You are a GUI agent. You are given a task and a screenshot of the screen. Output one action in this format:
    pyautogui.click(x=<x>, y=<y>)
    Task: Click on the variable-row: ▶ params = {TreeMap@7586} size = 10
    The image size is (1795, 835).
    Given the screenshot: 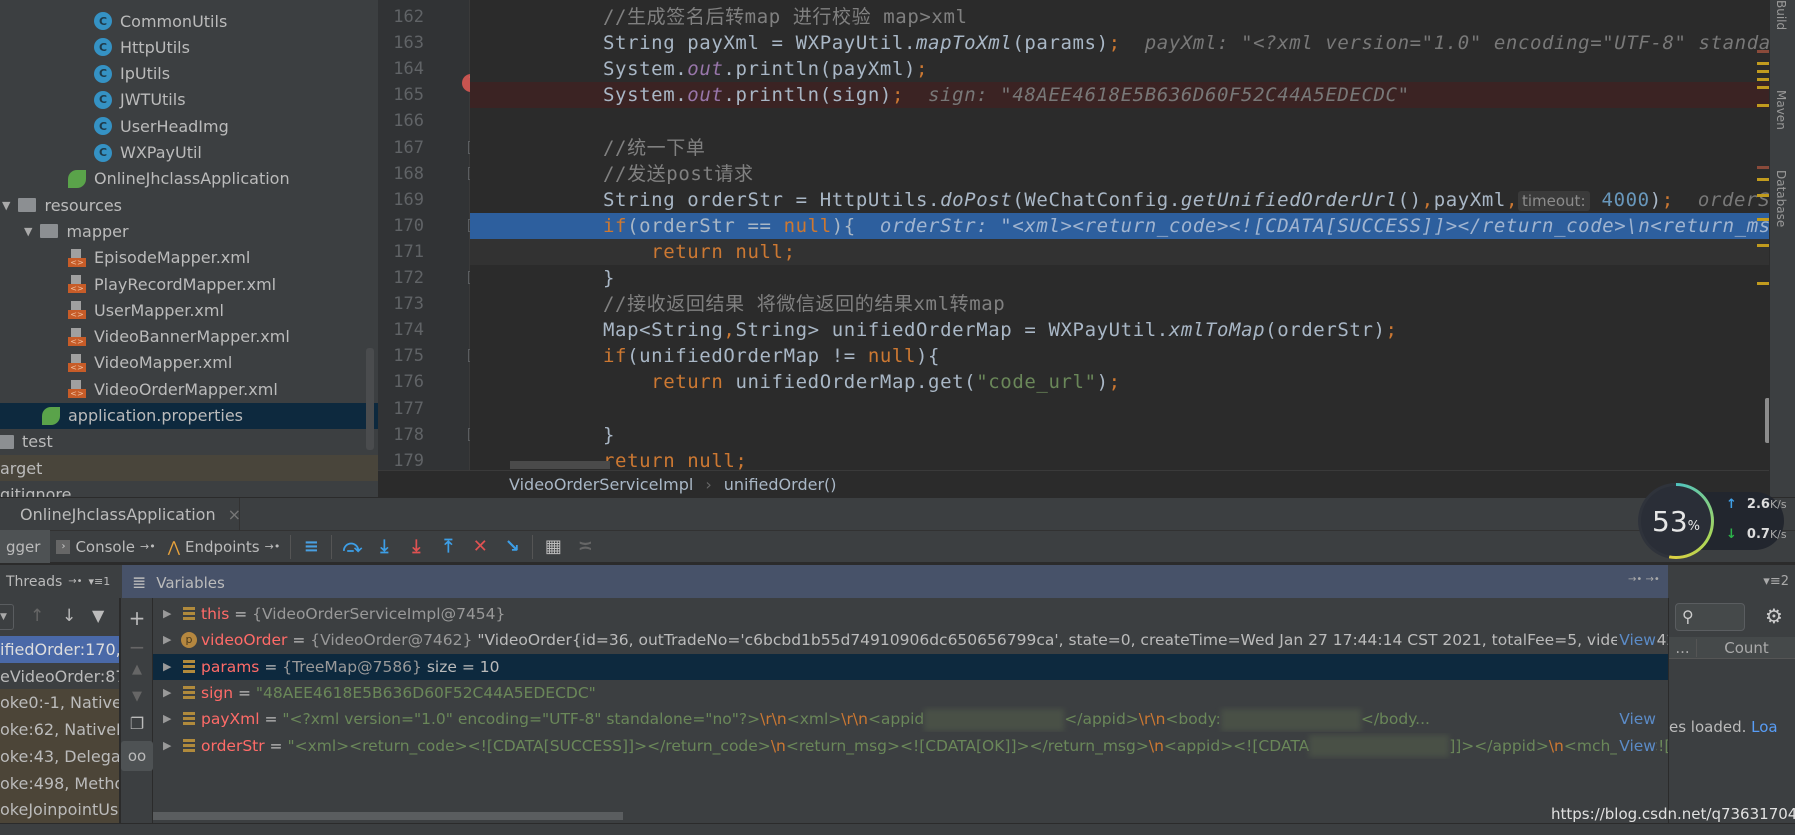 What is the action you would take?
    pyautogui.click(x=910, y=666)
    